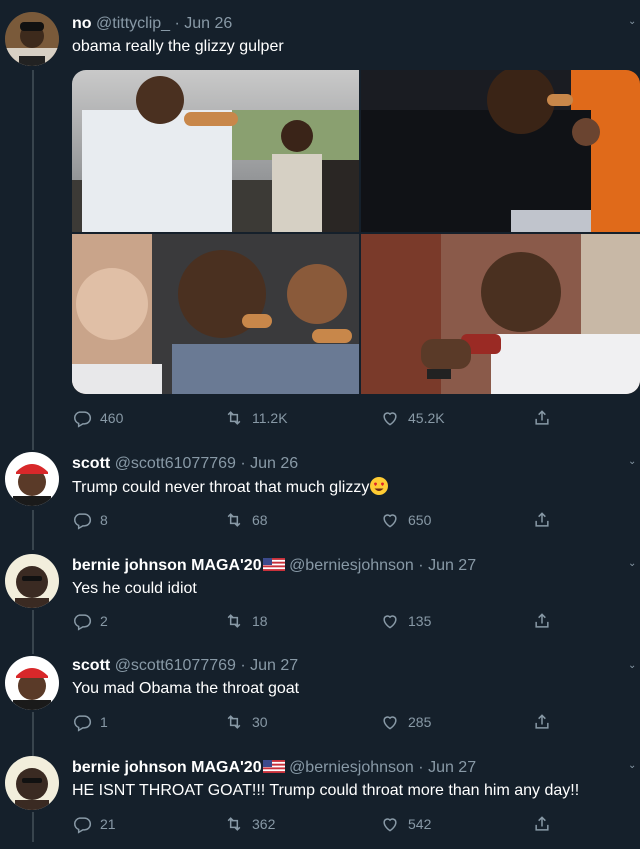 This screenshot has height=849, width=640. I want to click on tweet-text: You mad Obama the throat goat, so click(186, 688).